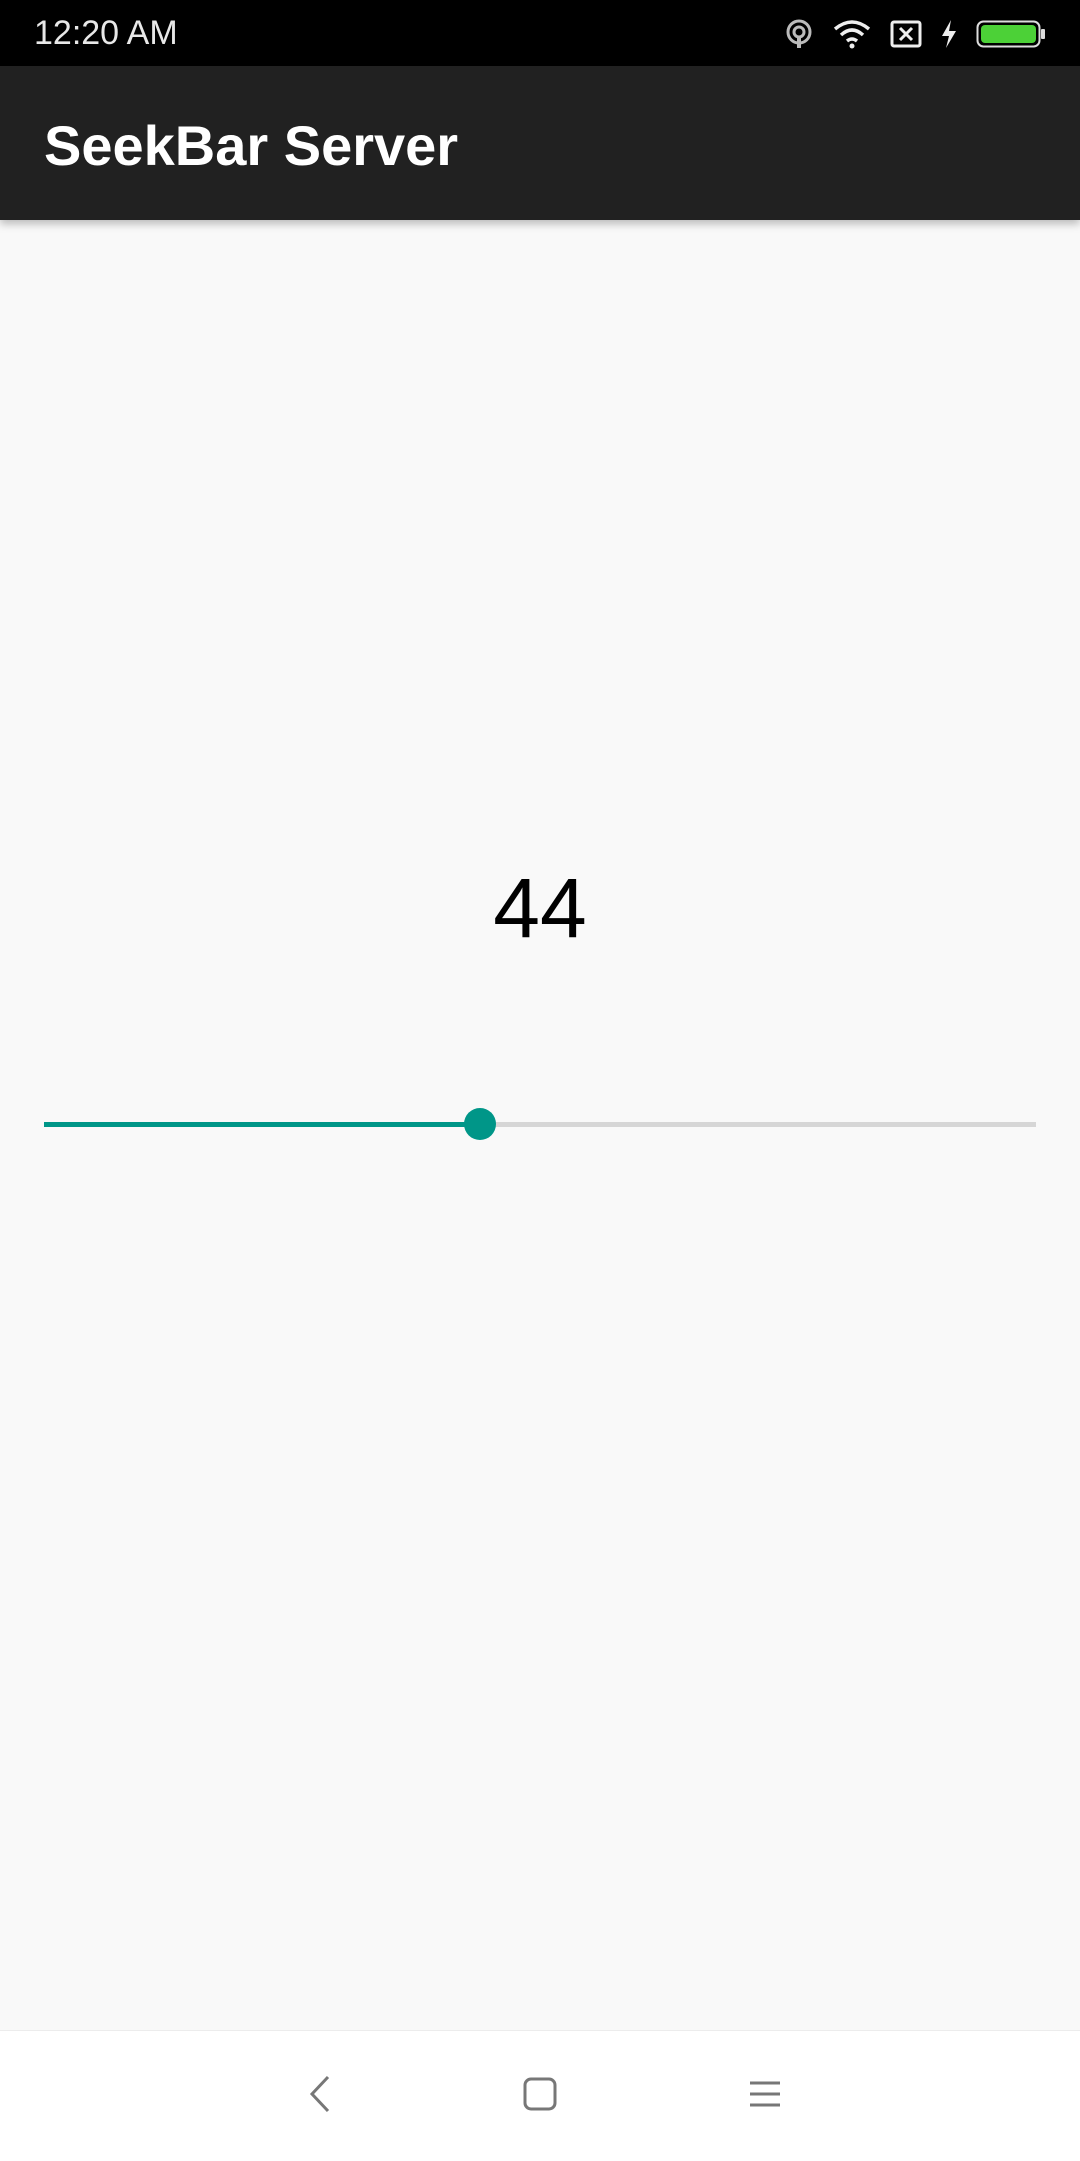 The width and height of the screenshot is (1080, 2161). Describe the element at coordinates (540, 1124) in the screenshot. I see `seekbar` at that location.